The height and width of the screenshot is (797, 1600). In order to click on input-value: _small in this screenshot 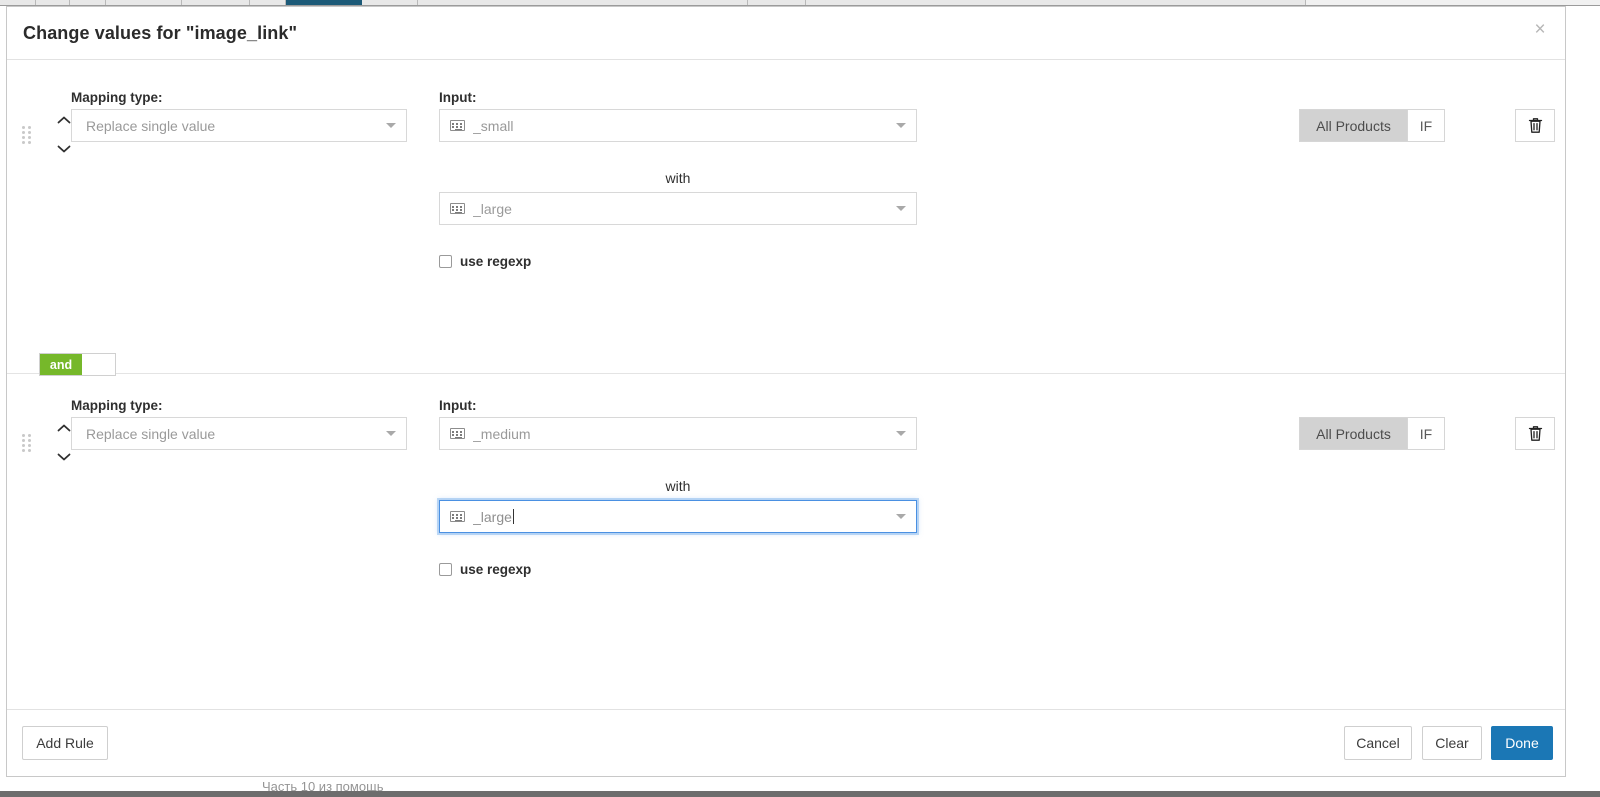, I will do `click(493, 125)`.